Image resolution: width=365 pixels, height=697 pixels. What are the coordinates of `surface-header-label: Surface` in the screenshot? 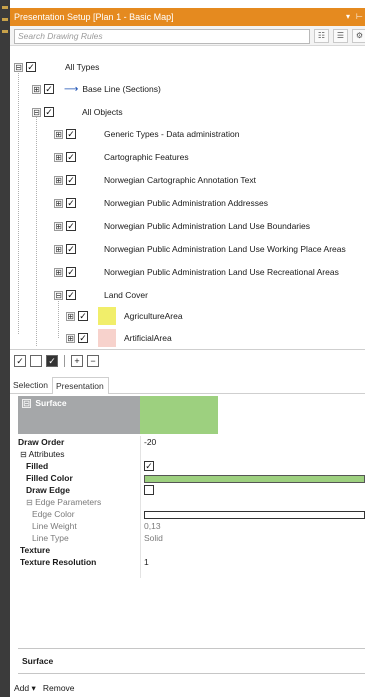 It's located at (51, 403).